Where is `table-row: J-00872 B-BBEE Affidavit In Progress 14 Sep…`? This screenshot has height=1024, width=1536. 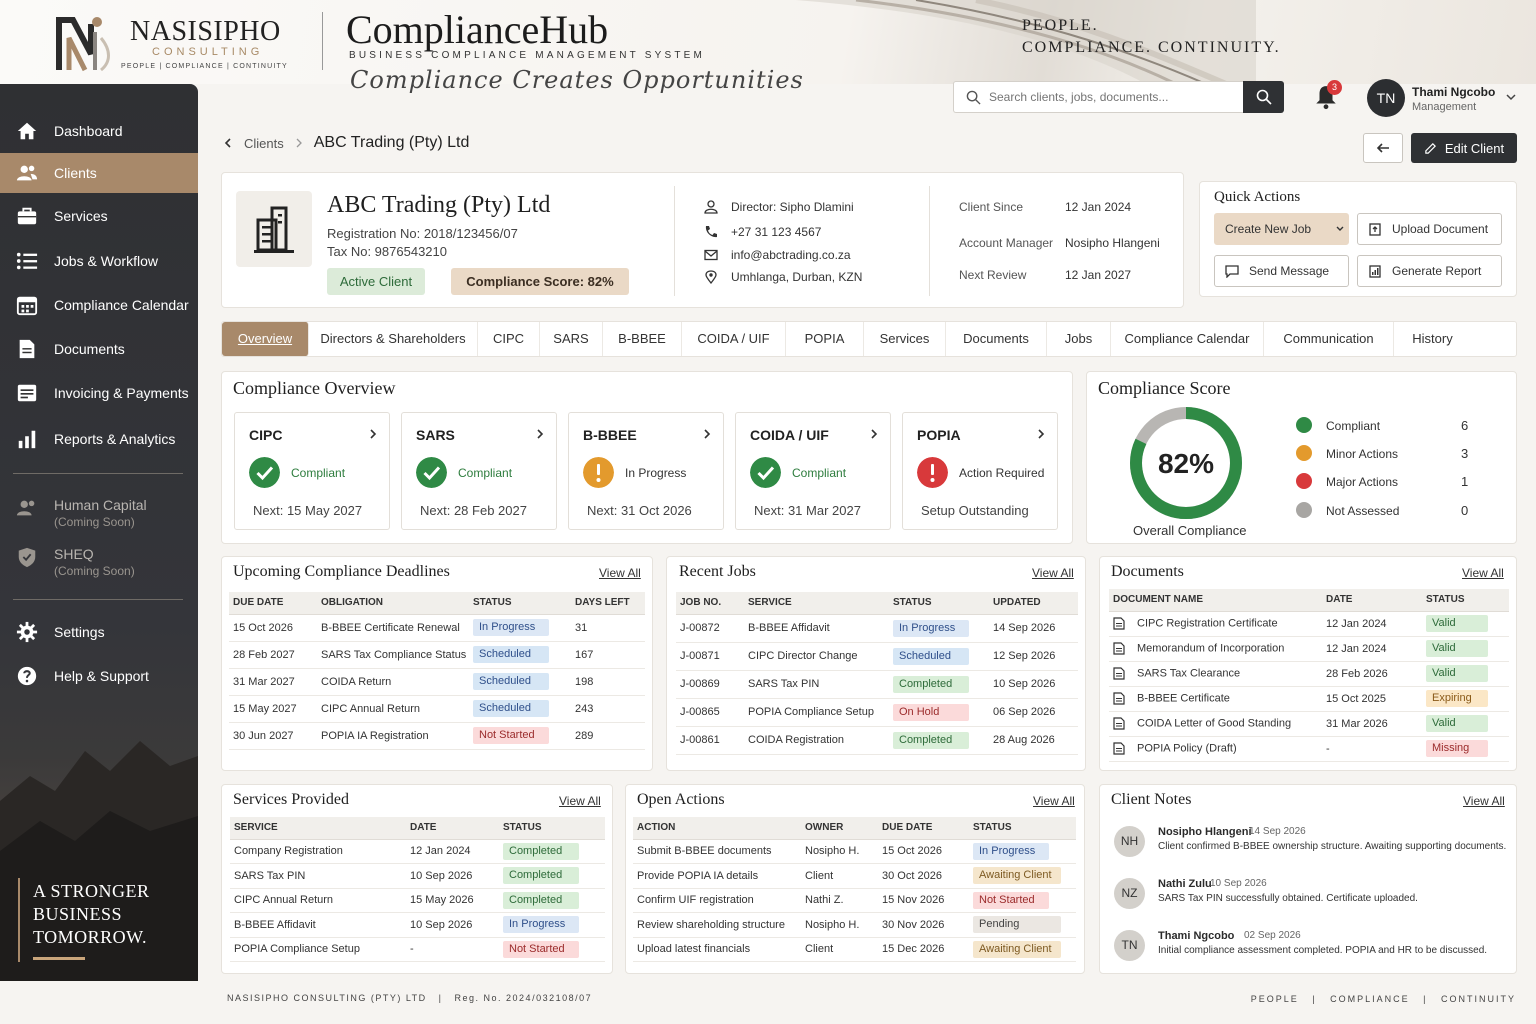
table-row: J-00872 B-BBEE Affidavit In Progress 14 Sep… is located at coordinates (877, 628).